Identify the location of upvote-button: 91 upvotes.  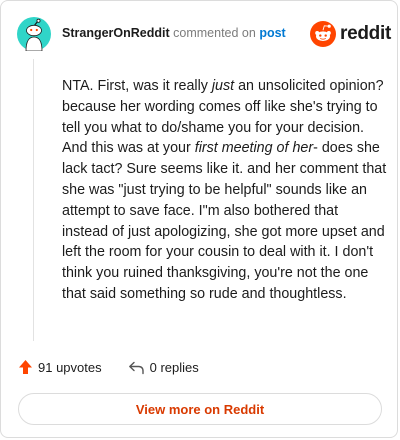
(60, 367).